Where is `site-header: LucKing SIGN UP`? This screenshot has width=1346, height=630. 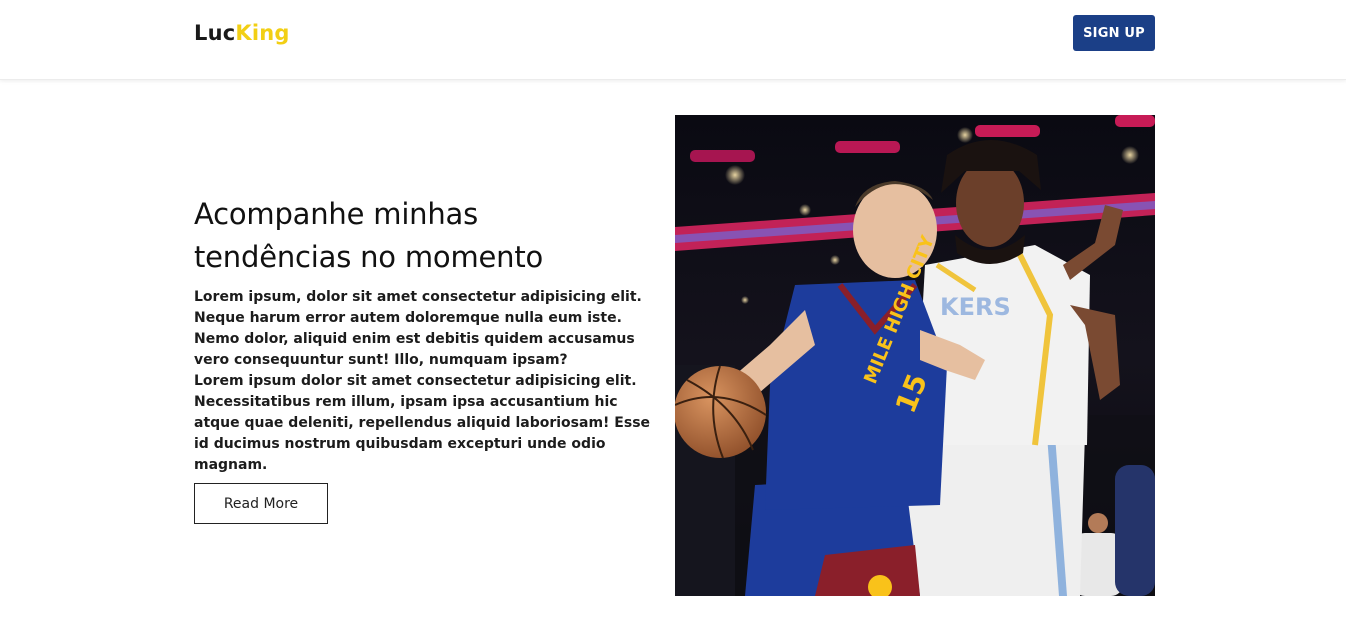
site-header: LucKing SIGN UP is located at coordinates (673, 40).